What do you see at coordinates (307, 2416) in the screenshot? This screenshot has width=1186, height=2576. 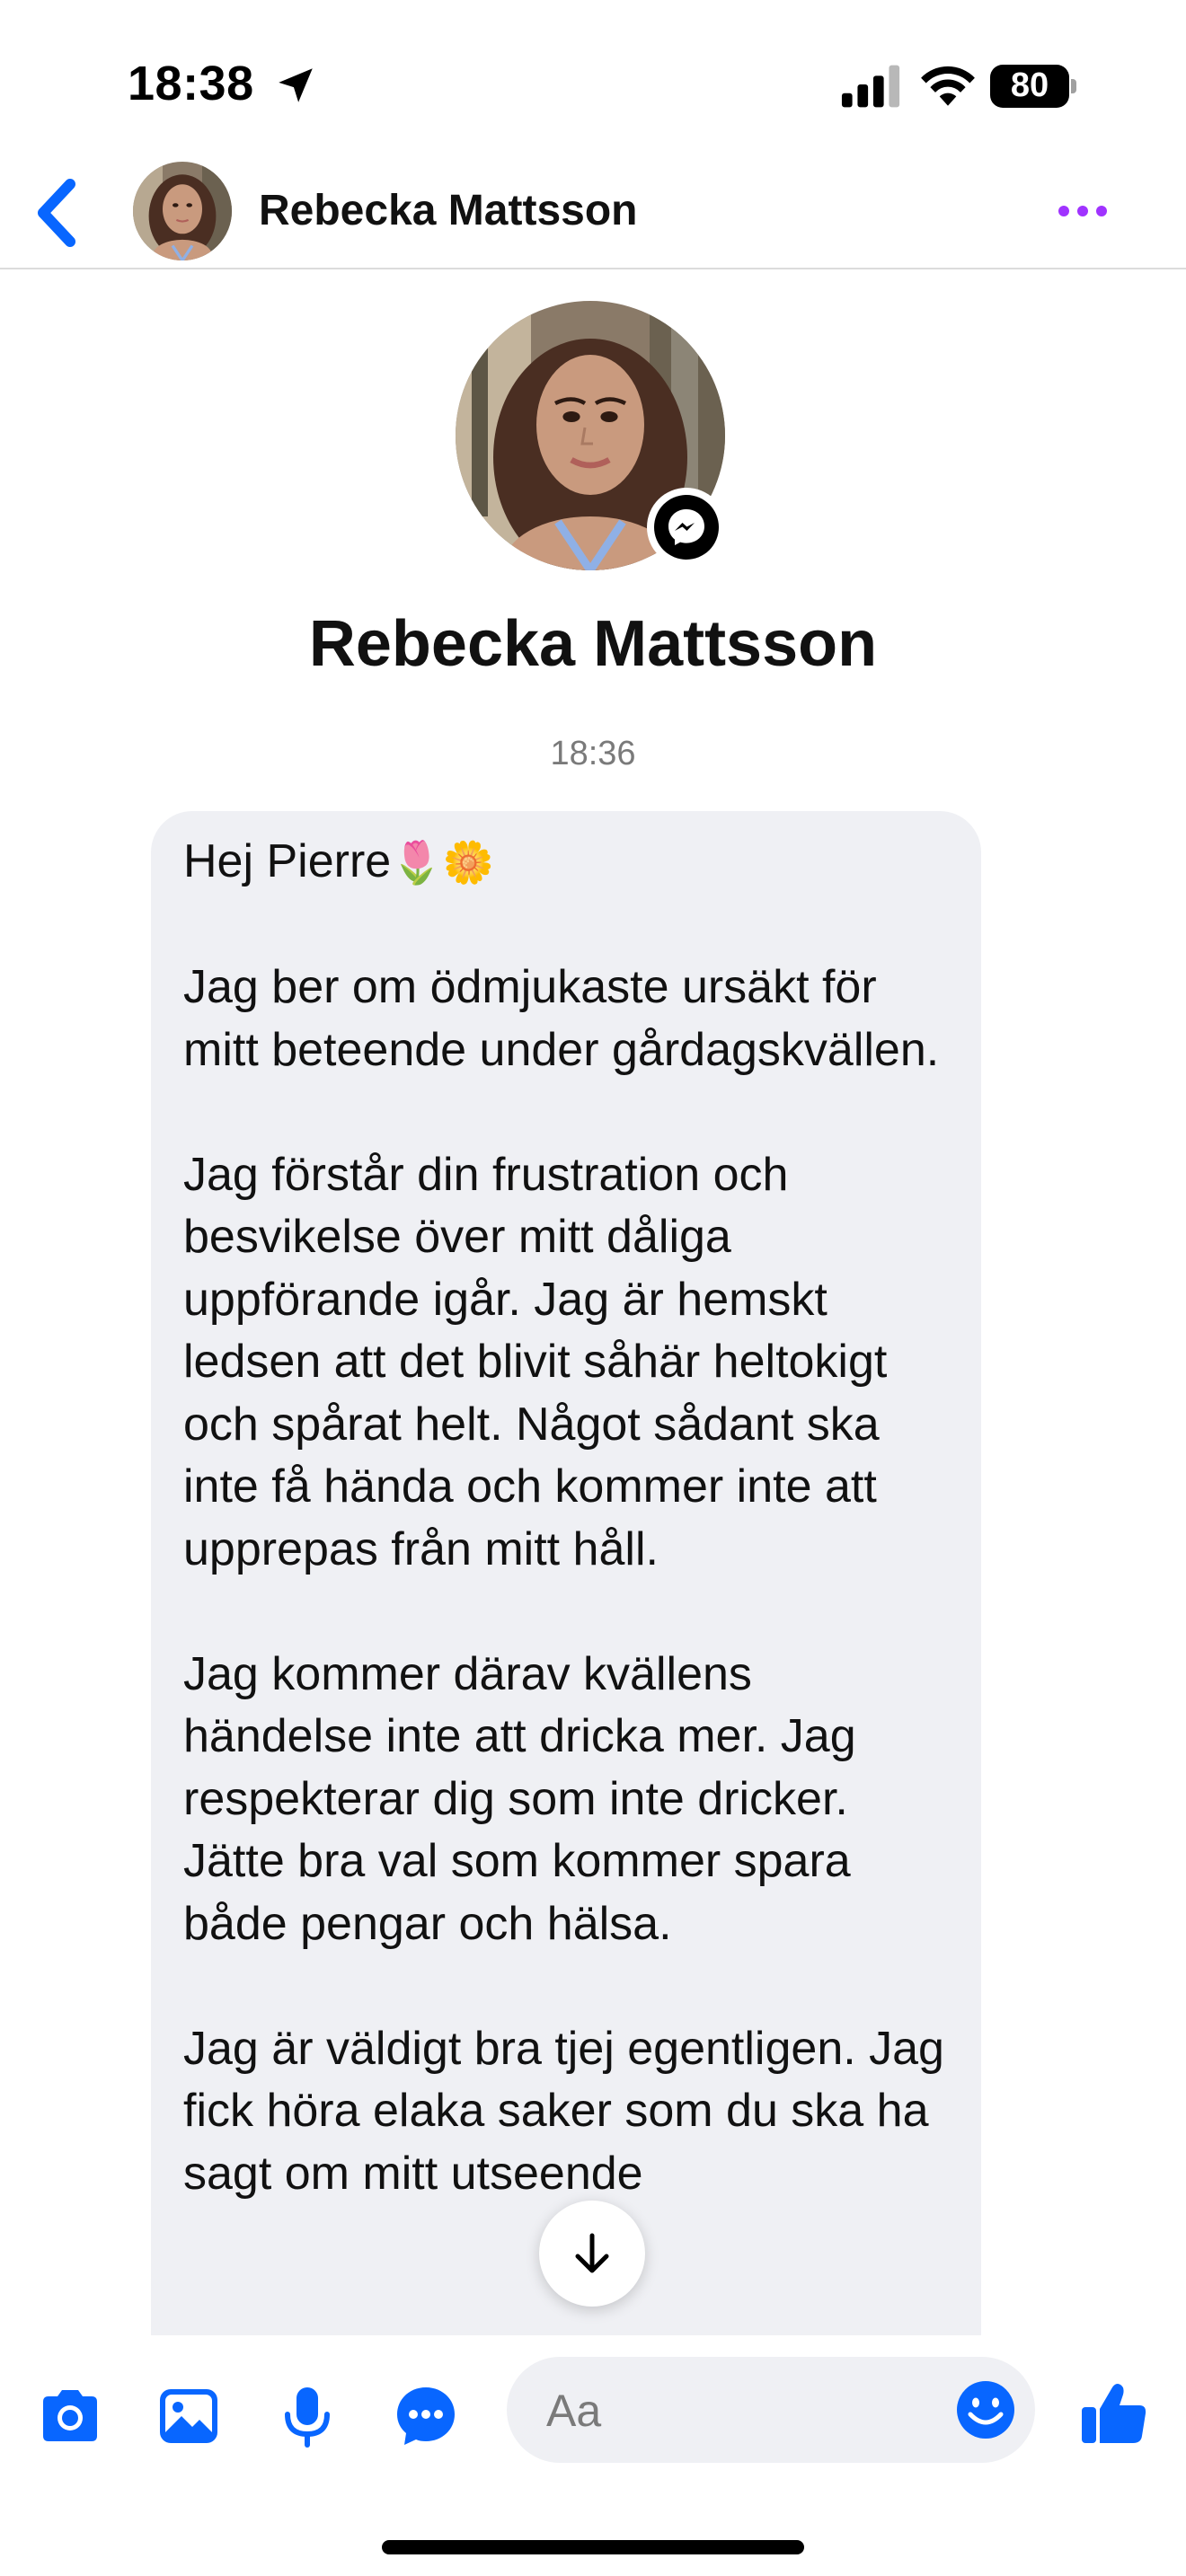 I see `microphone-icon` at bounding box center [307, 2416].